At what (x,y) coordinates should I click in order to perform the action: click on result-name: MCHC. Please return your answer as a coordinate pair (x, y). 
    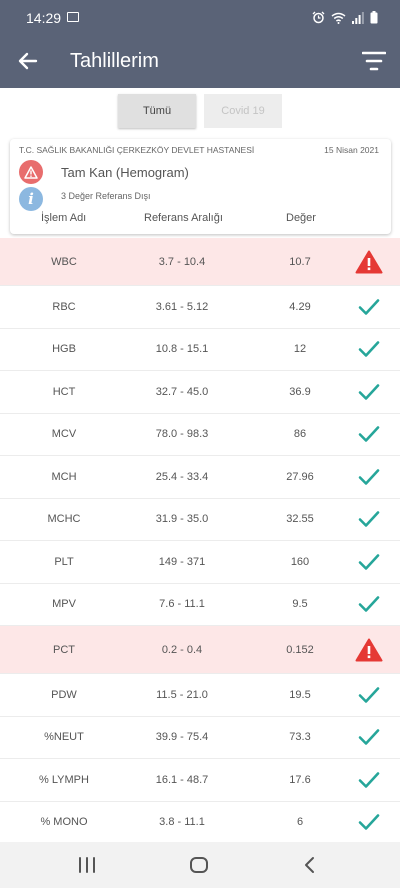
    Looking at the image, I should click on (64, 519).